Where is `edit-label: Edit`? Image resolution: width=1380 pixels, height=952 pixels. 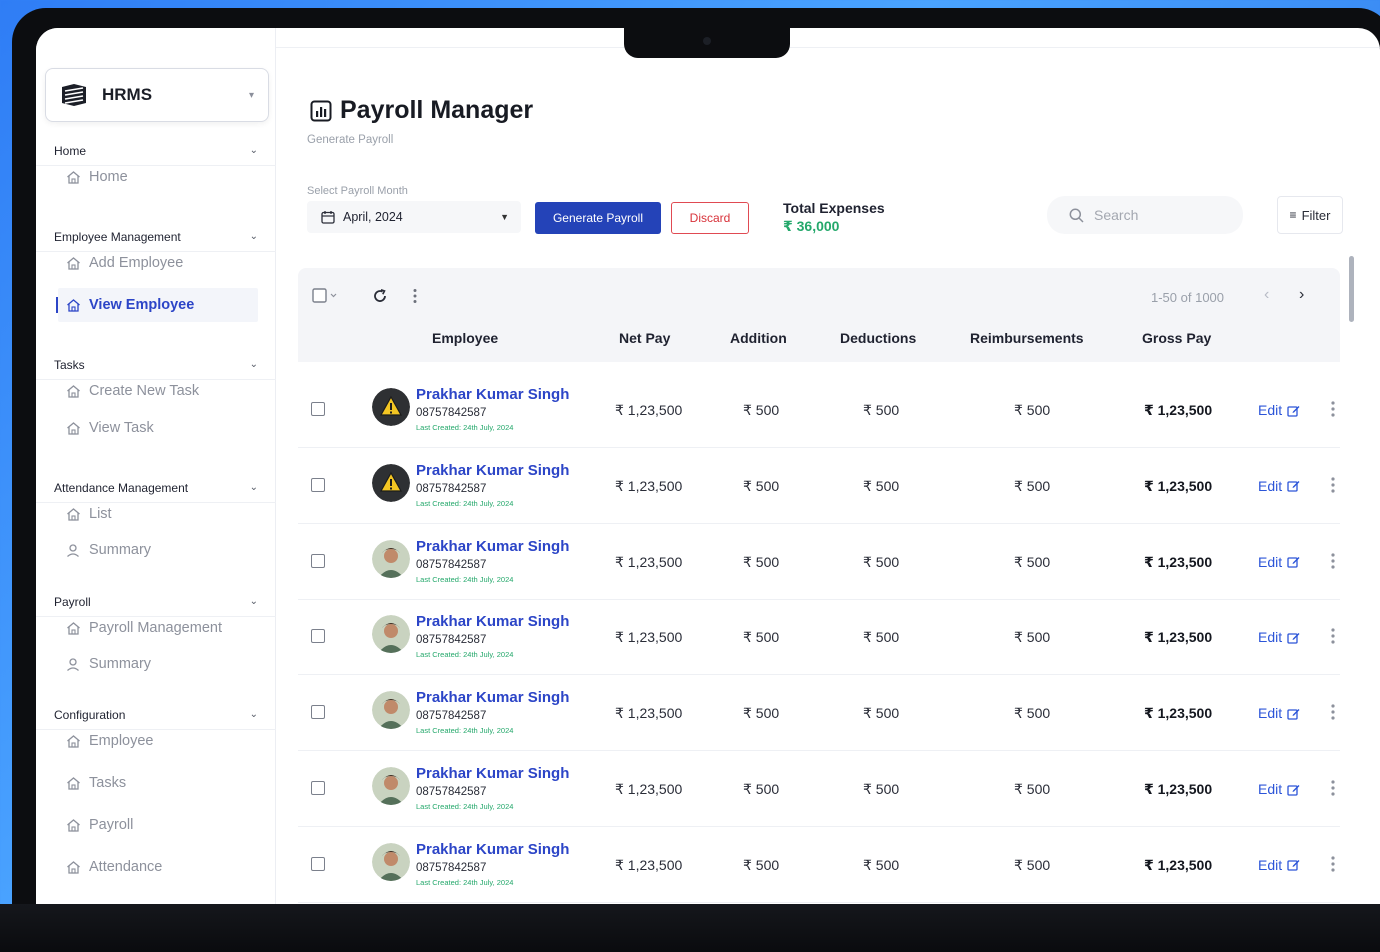
edit-label: Edit is located at coordinates (1270, 410).